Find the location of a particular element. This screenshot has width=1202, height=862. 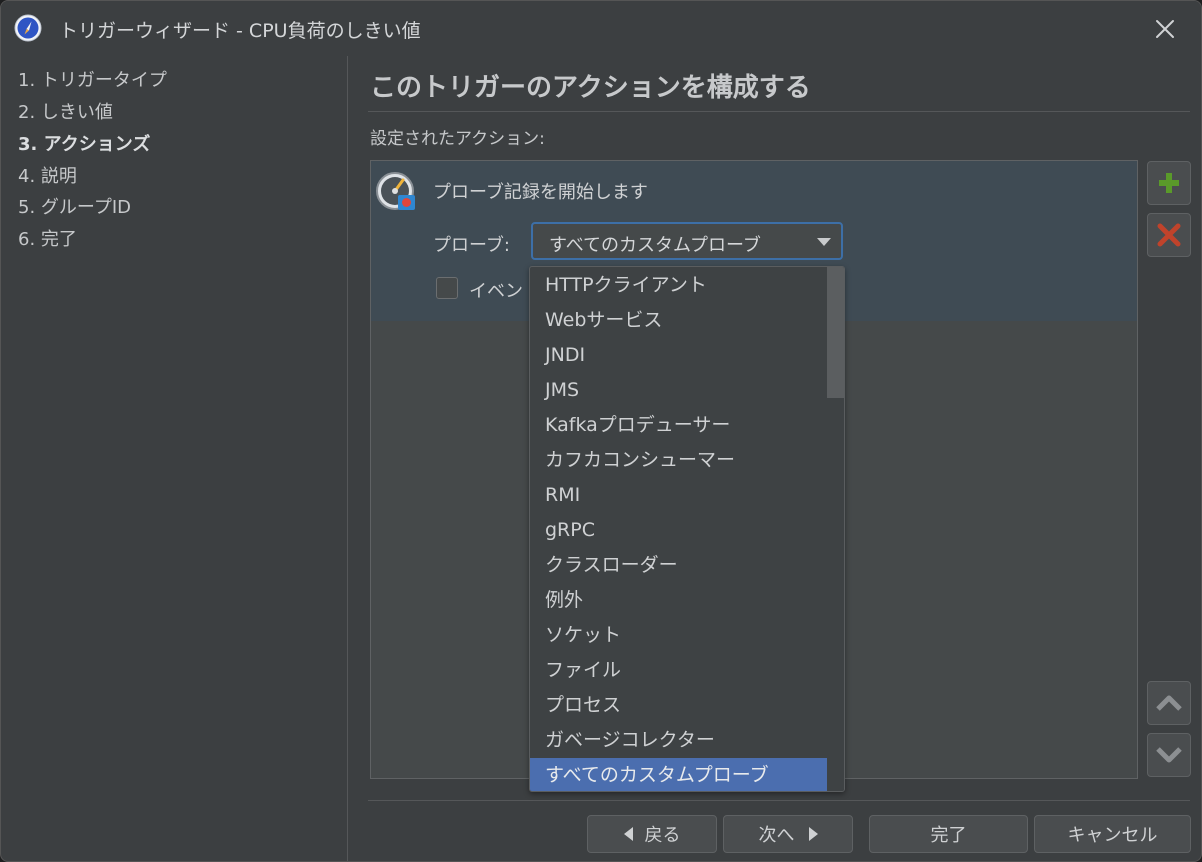

footer-divider is located at coordinates (779, 800).